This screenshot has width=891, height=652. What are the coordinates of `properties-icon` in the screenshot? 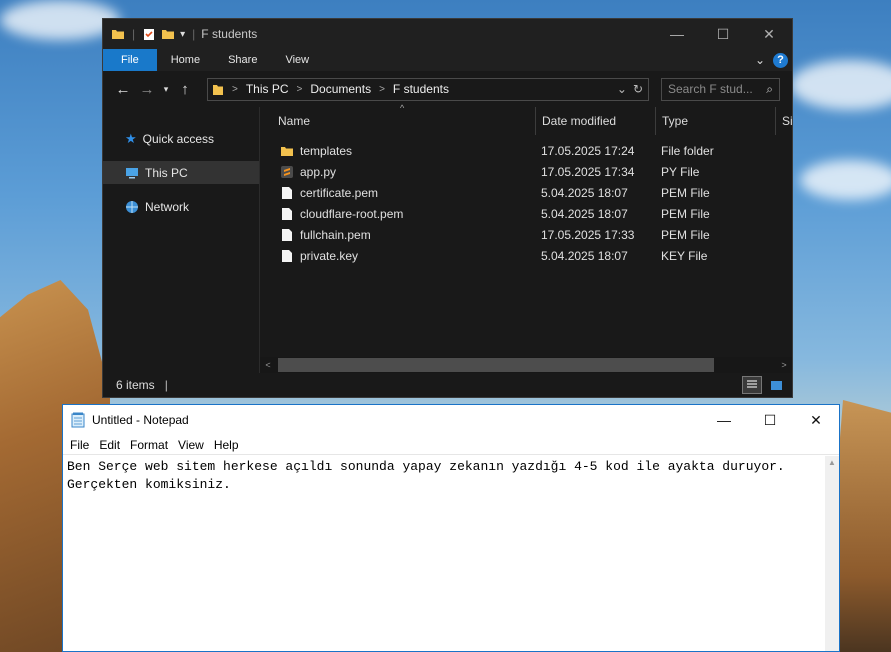 It's located at (149, 34).